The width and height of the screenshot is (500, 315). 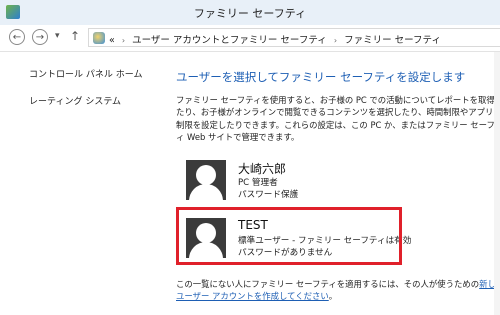 I want to click on footer-text: この一覧にない人にファミリー セーフティを適用するには、その人が使うための, so click(x=328, y=284).